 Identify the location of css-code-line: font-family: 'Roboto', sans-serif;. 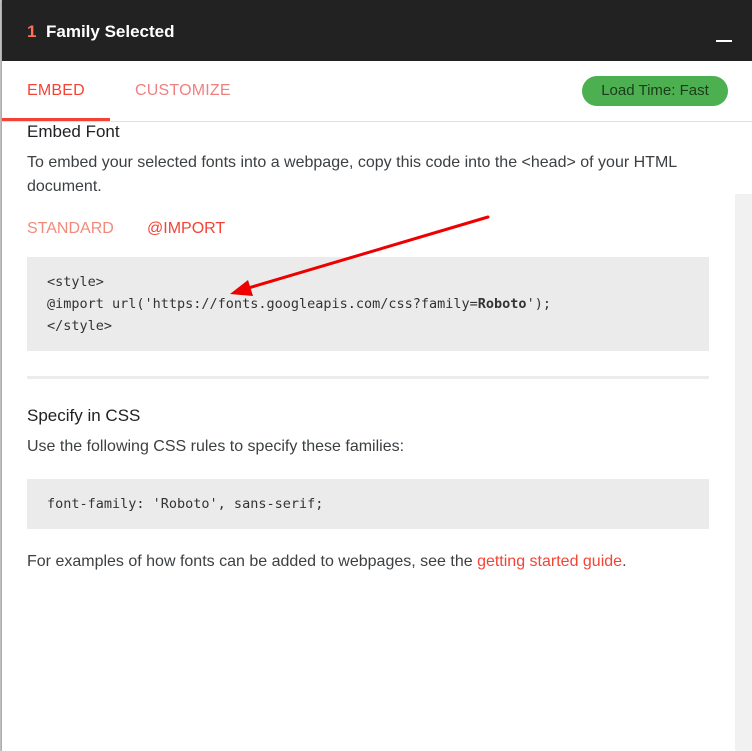
(185, 504).